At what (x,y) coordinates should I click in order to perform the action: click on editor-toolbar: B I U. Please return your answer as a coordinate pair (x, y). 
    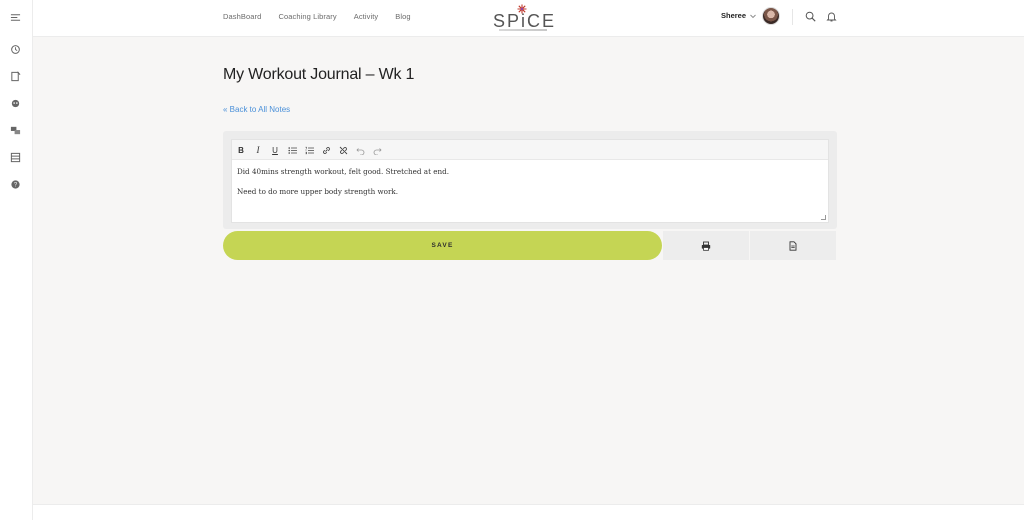
    Looking at the image, I should click on (530, 150).